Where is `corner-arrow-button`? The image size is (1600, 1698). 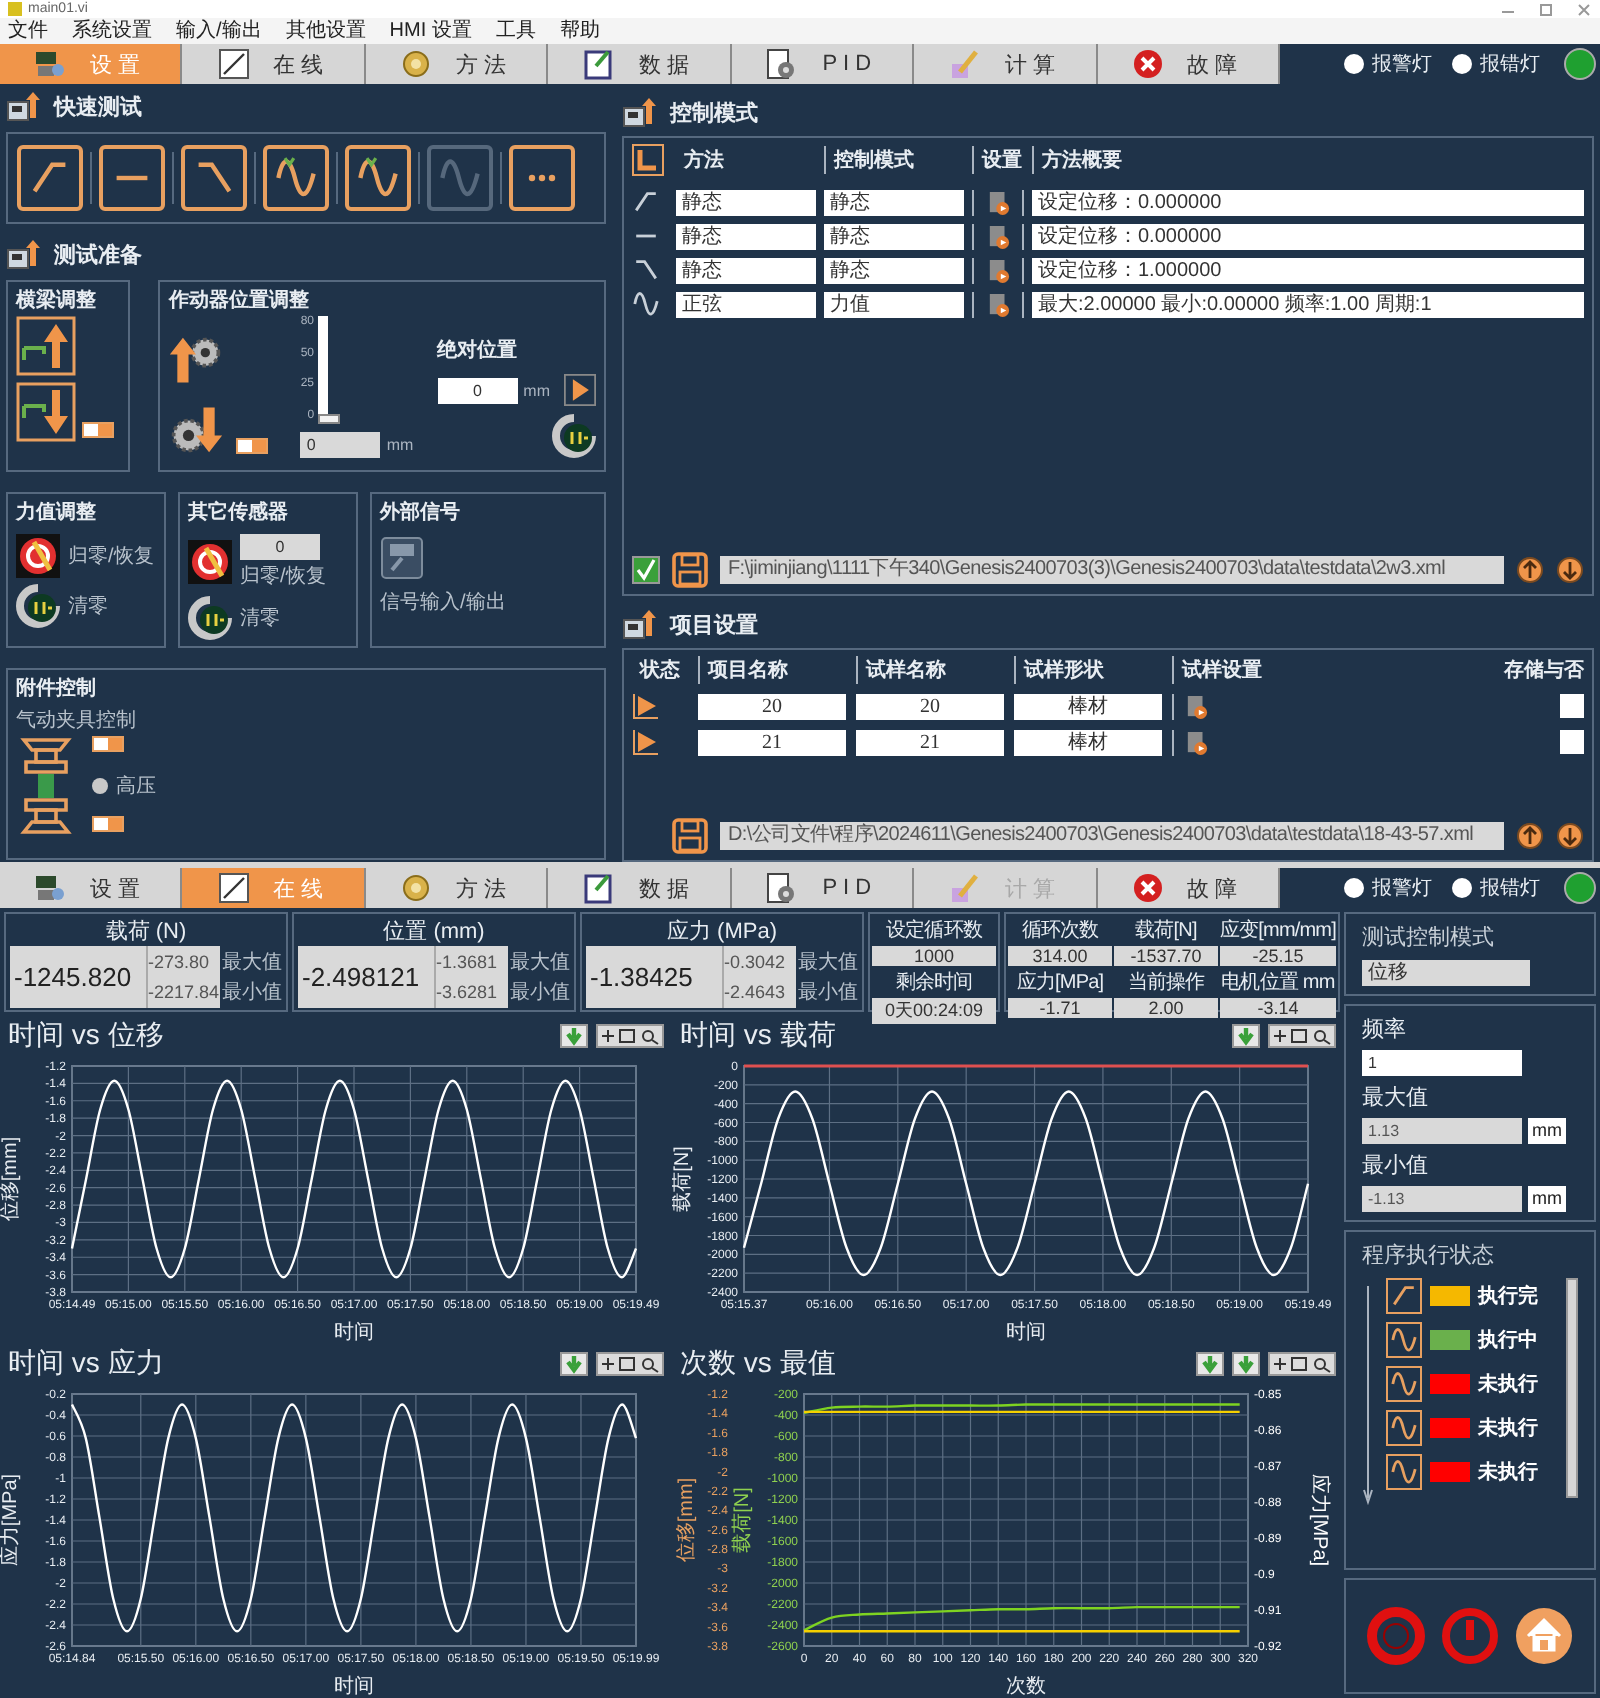 corner-arrow-button is located at coordinates (648, 160).